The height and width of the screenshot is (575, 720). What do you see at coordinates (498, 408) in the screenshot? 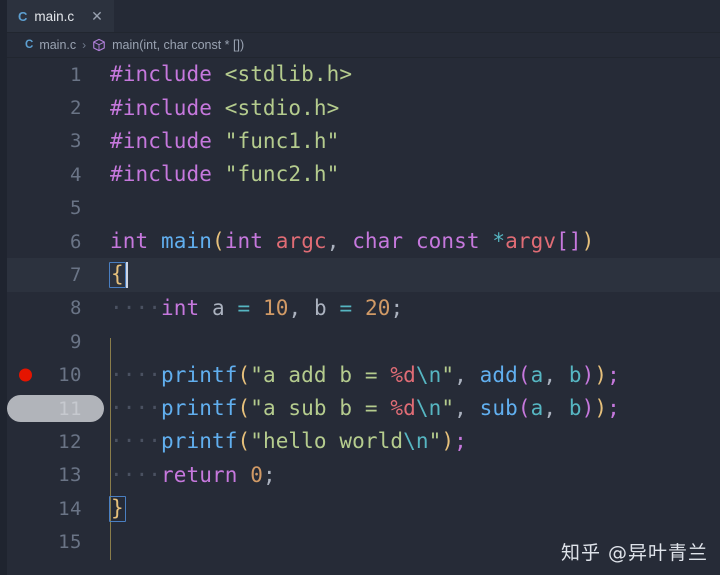
I see `code-token: sub` at bounding box center [498, 408].